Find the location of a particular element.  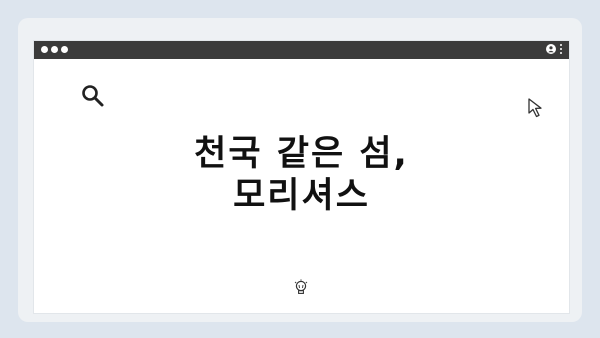

window-control-close is located at coordinates (44, 49).